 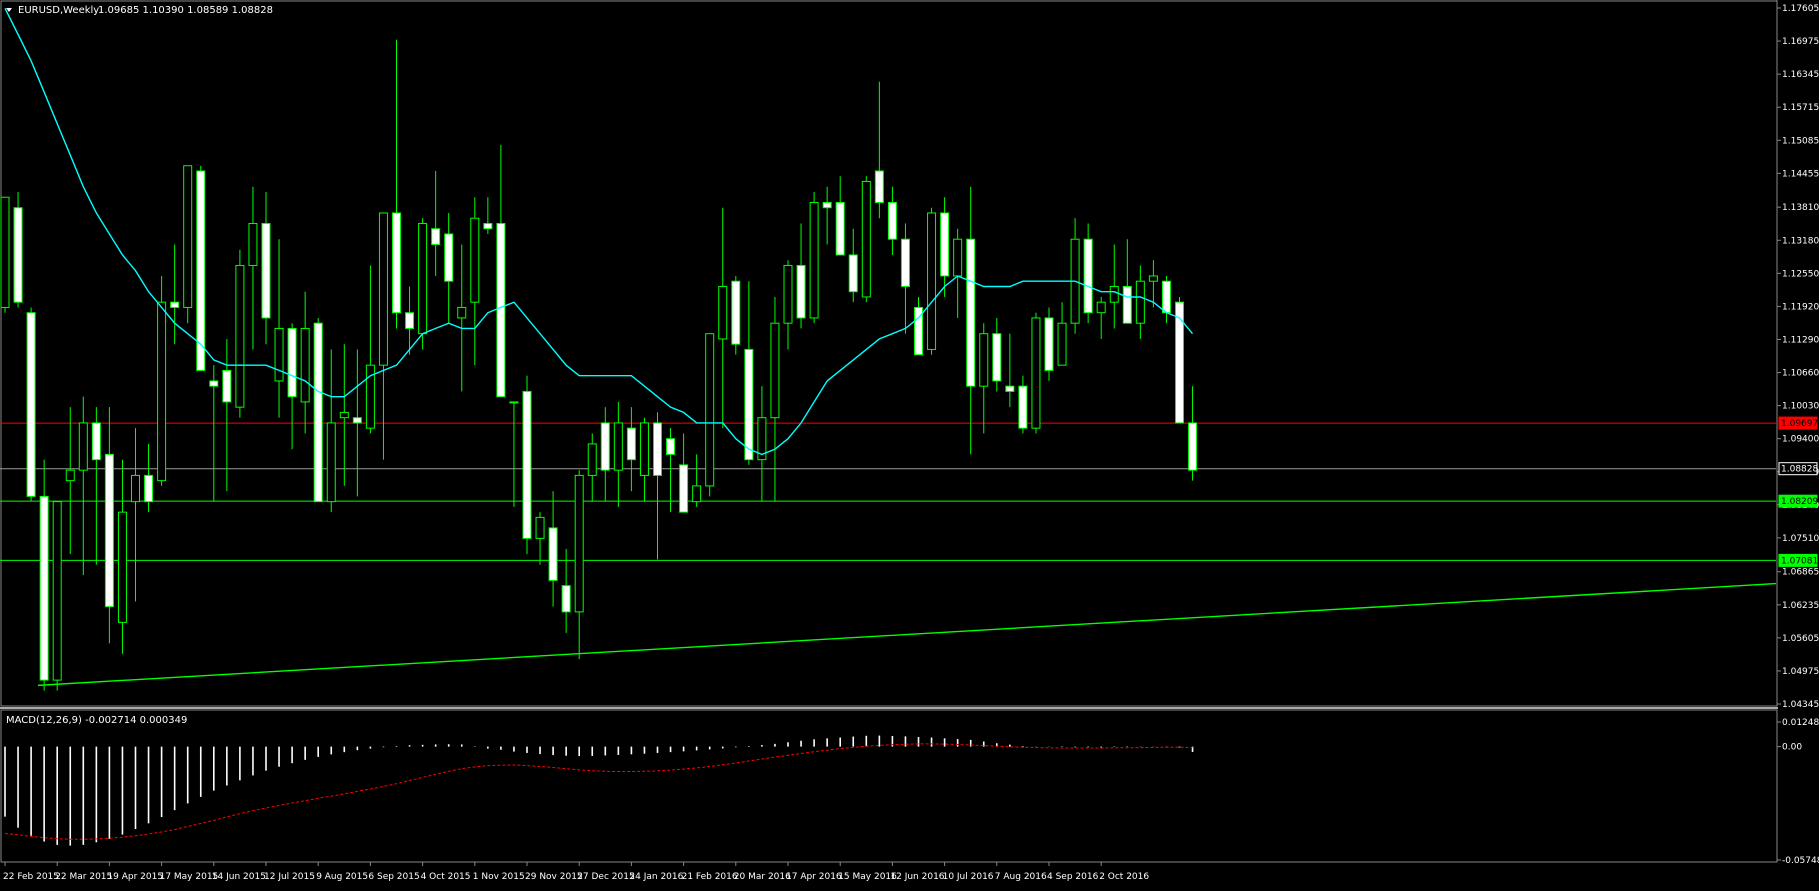 What do you see at coordinates (58, 10) in the screenshot?
I see `symbol-label: EURUSD,Weekly` at bounding box center [58, 10].